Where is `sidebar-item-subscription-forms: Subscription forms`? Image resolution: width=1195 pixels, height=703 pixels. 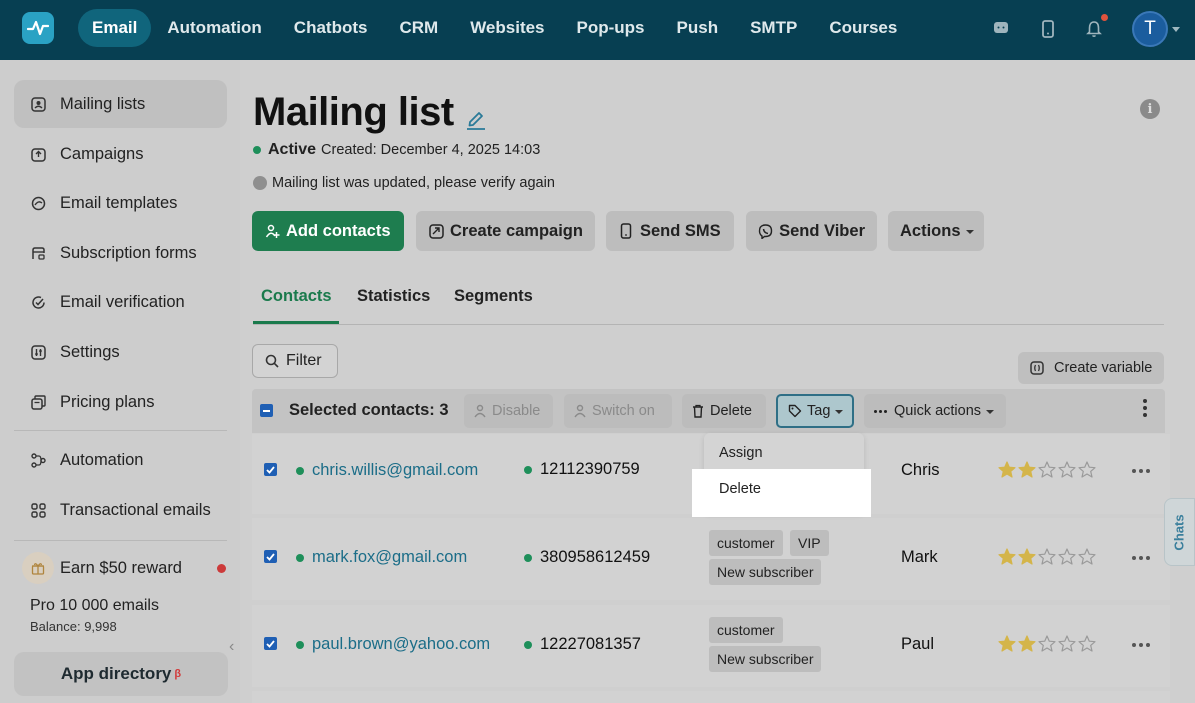
sidebar-item-subscription-forms: Subscription forms is located at coordinates (120, 253).